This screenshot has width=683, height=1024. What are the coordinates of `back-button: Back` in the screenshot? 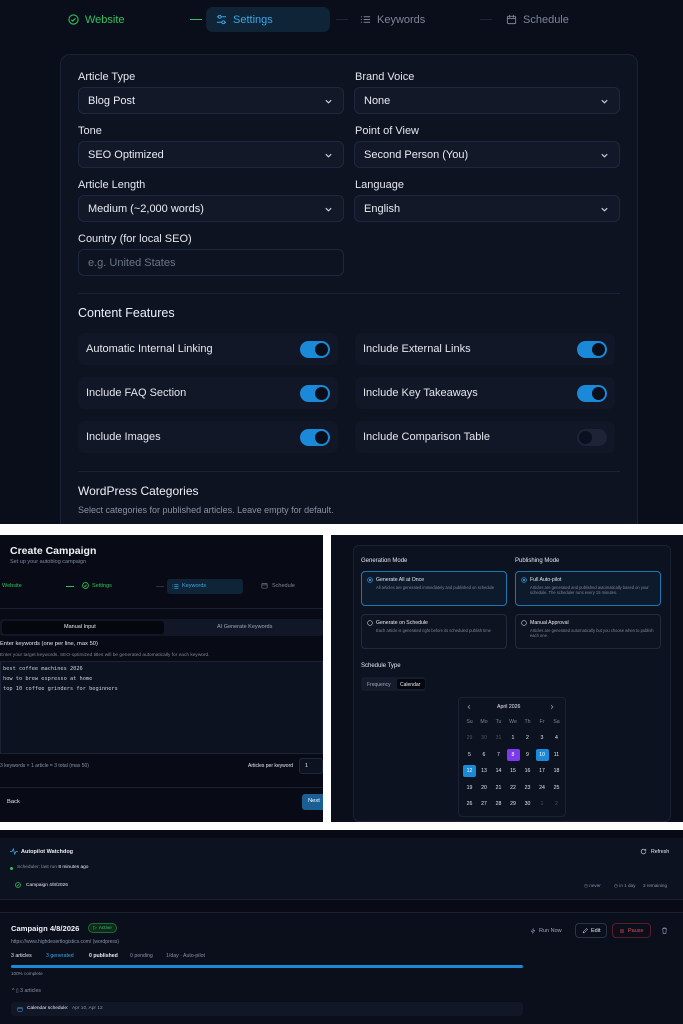 It's located at (13, 802).